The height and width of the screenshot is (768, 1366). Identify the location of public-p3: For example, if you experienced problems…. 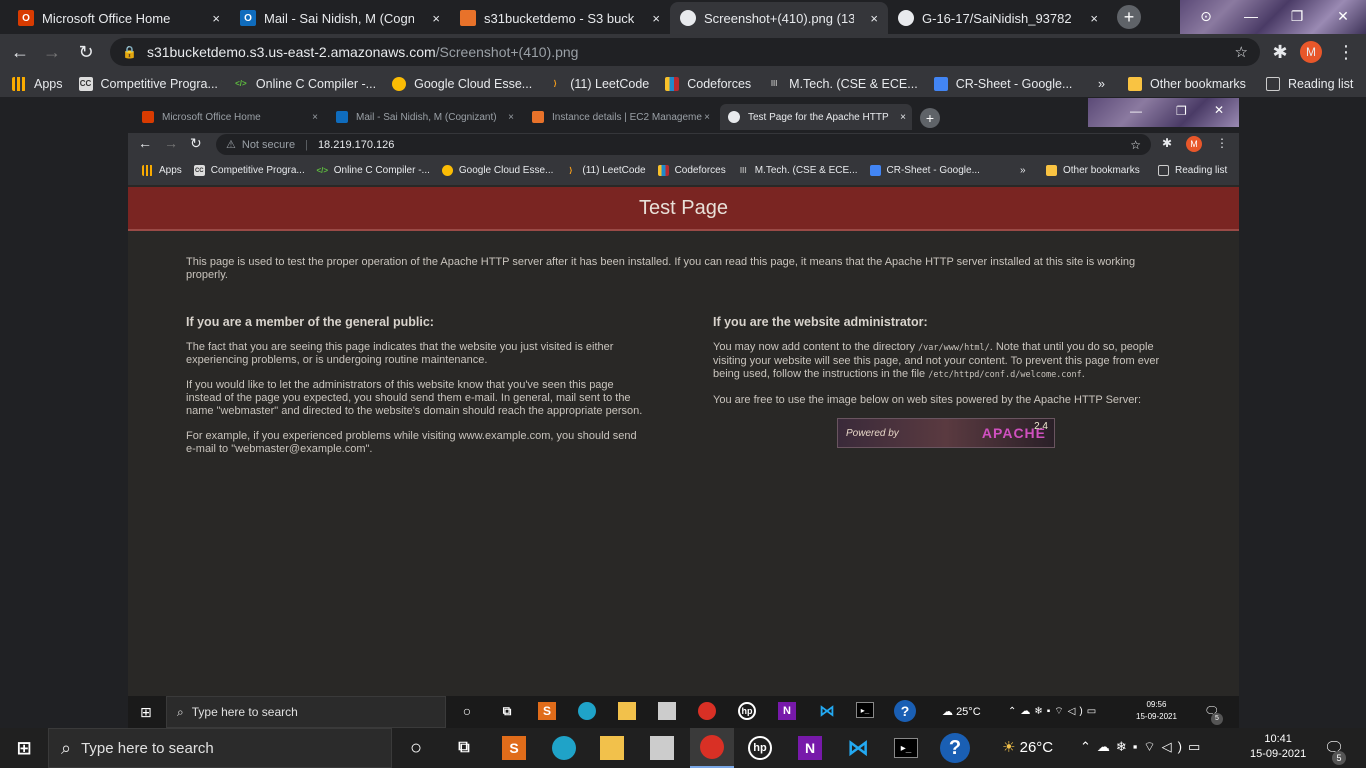
(411, 442).